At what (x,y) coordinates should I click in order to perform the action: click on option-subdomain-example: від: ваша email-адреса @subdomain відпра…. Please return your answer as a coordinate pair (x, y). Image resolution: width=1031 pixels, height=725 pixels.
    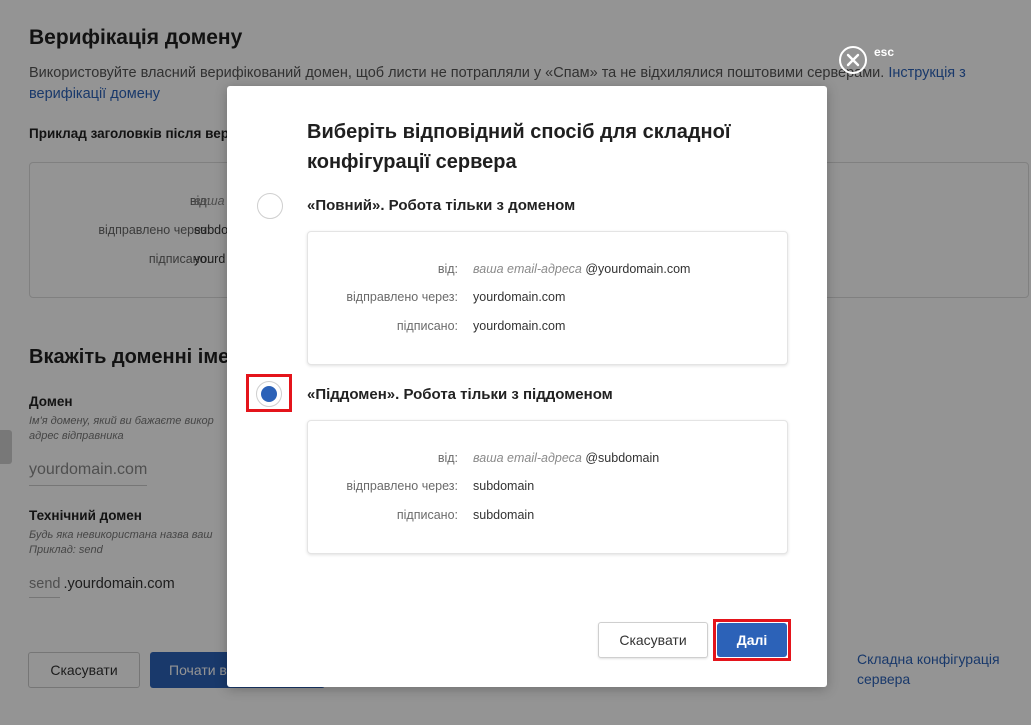
    Looking at the image, I should click on (547, 487).